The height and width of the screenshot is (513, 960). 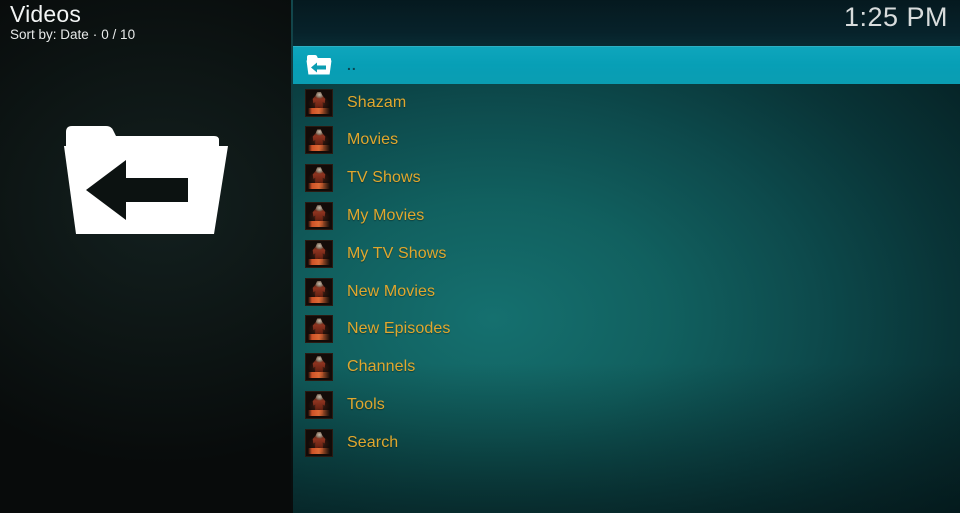 What do you see at coordinates (626, 292) in the screenshot?
I see `list-item: New Movies` at bounding box center [626, 292].